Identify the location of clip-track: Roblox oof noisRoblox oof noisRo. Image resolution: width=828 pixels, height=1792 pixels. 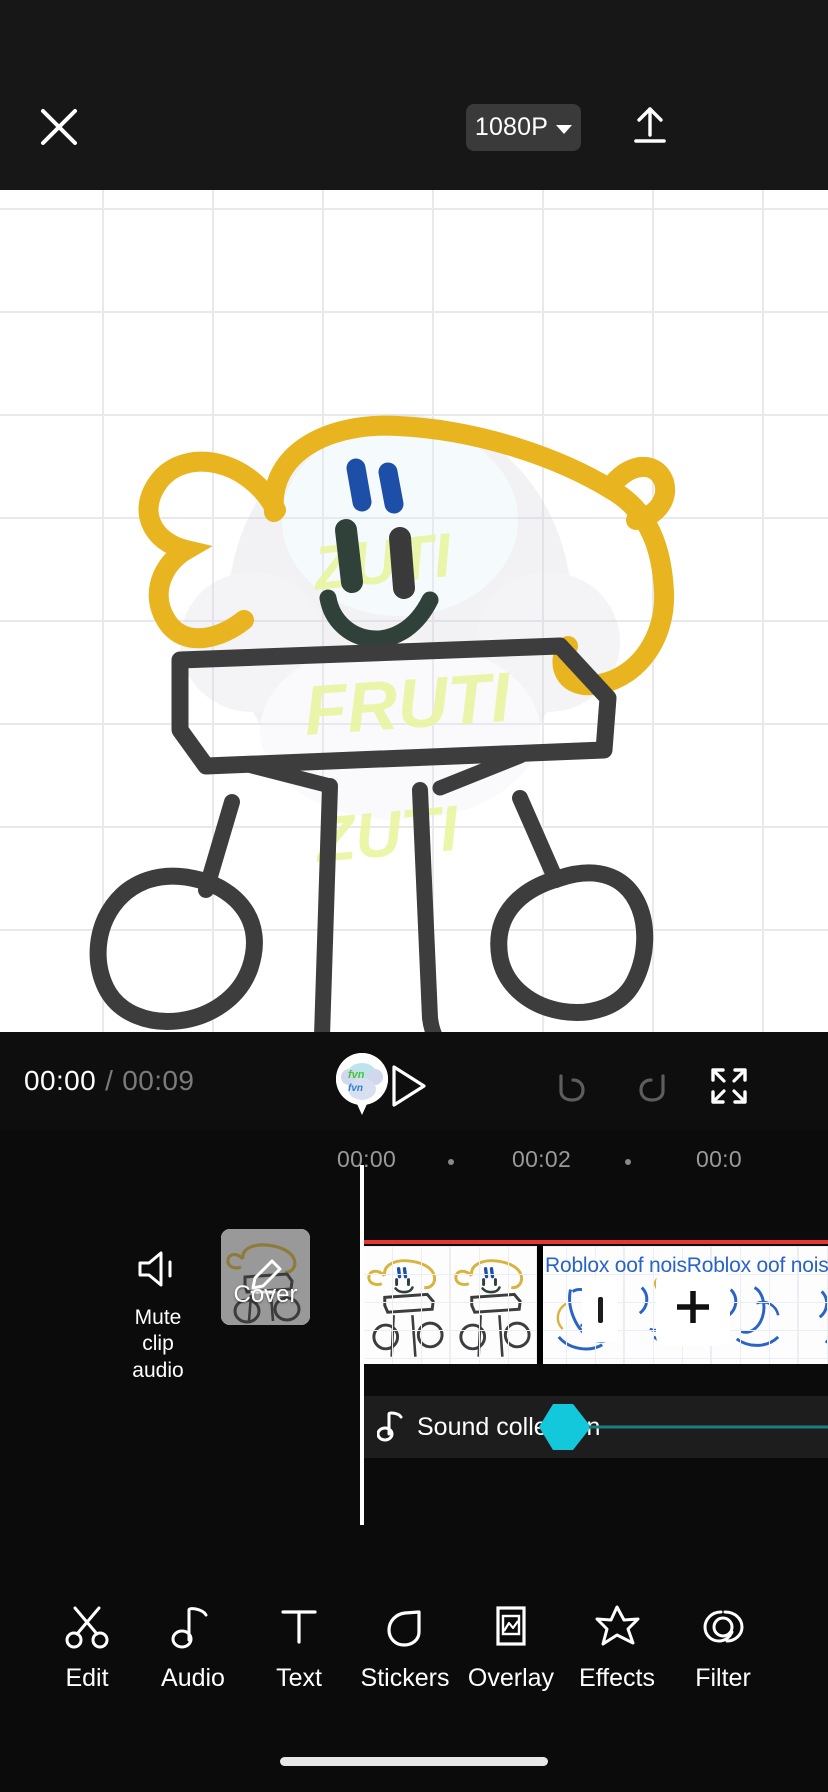
(595, 1303).